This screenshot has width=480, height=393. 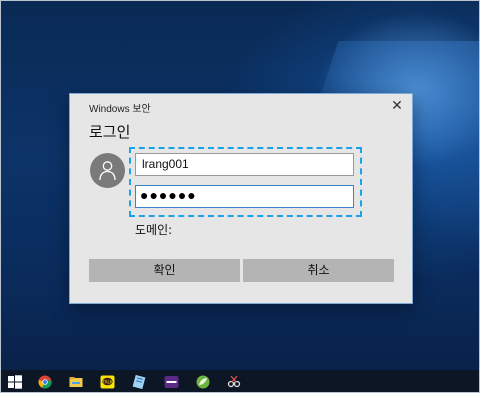 What do you see at coordinates (203, 381) in the screenshot?
I see `spring-tool-icon` at bounding box center [203, 381].